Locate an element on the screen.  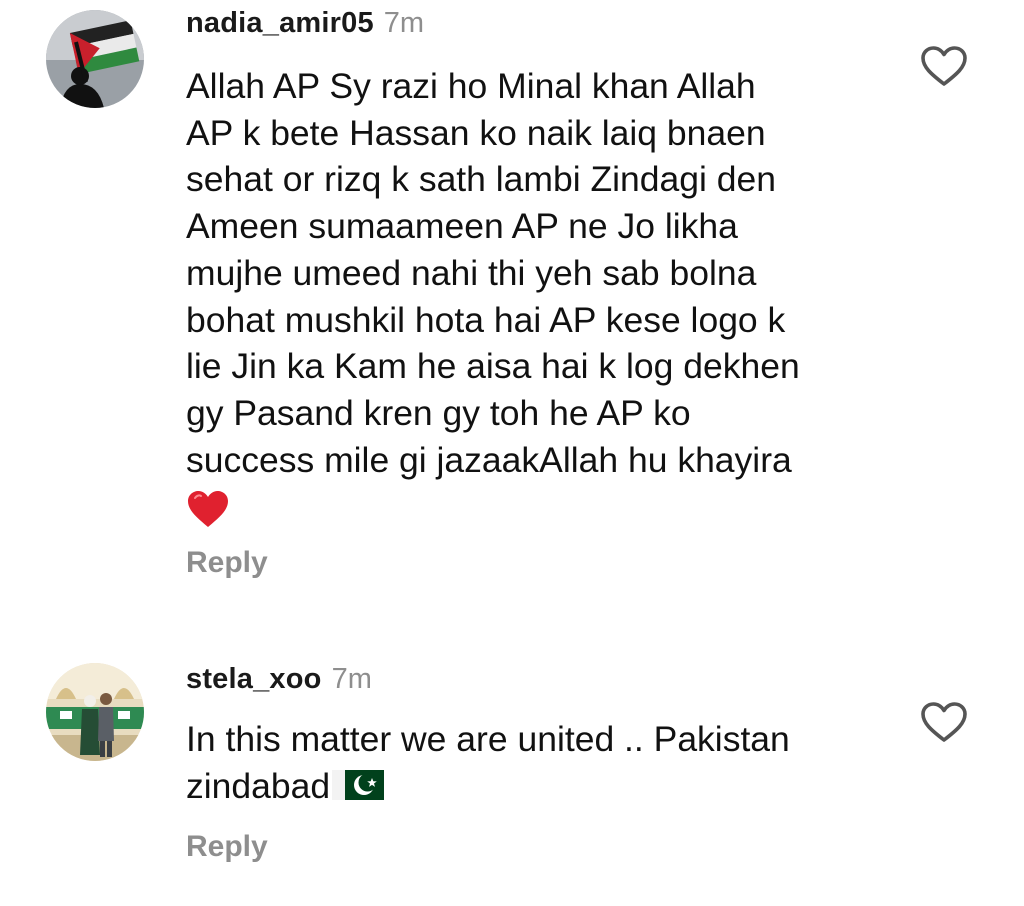
heart-outline-icon is located at coordinates (944, 722).